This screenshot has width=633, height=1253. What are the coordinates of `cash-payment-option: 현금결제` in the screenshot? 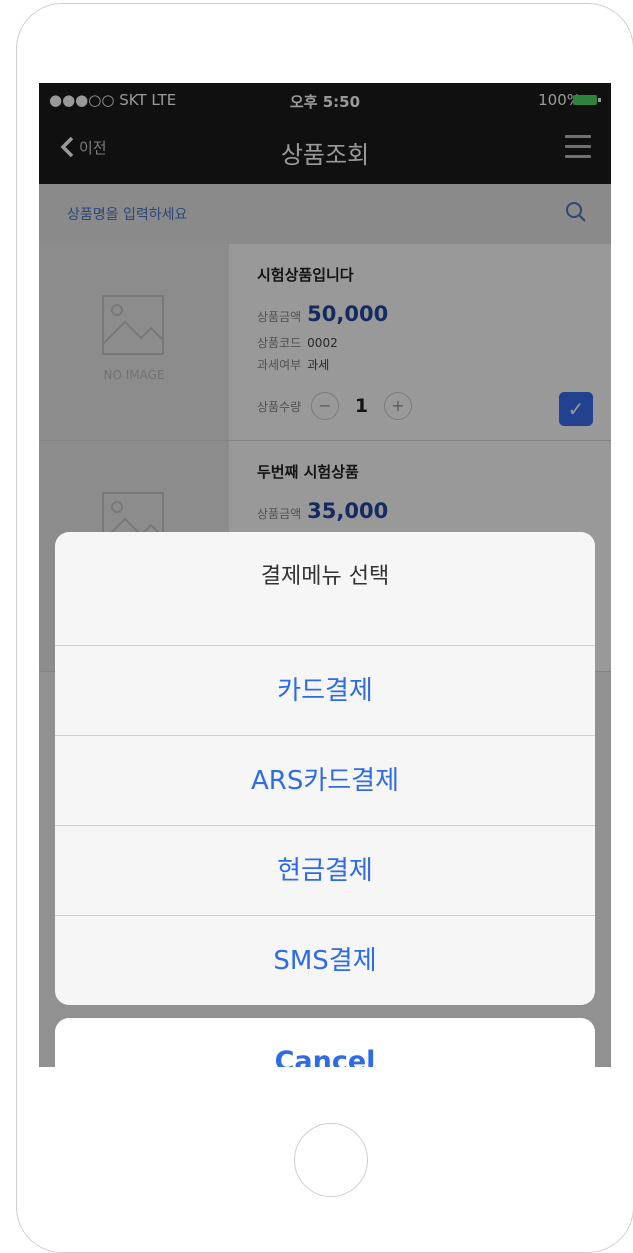 It's located at (325, 870).